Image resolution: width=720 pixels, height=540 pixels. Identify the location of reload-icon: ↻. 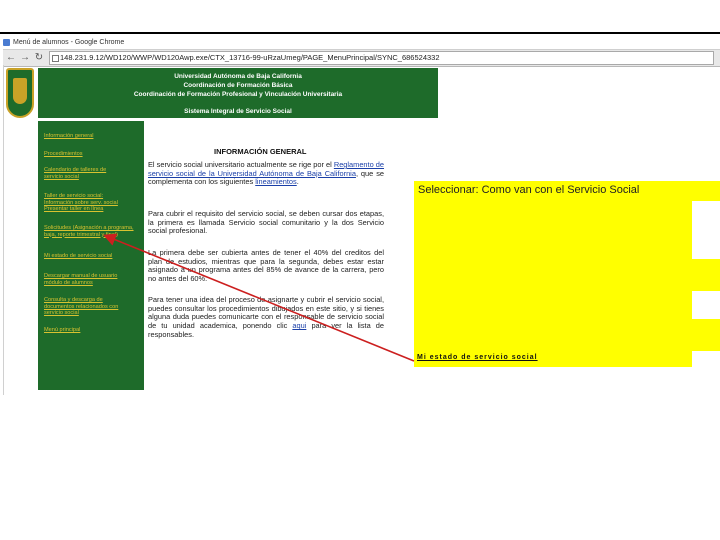
(39, 58).